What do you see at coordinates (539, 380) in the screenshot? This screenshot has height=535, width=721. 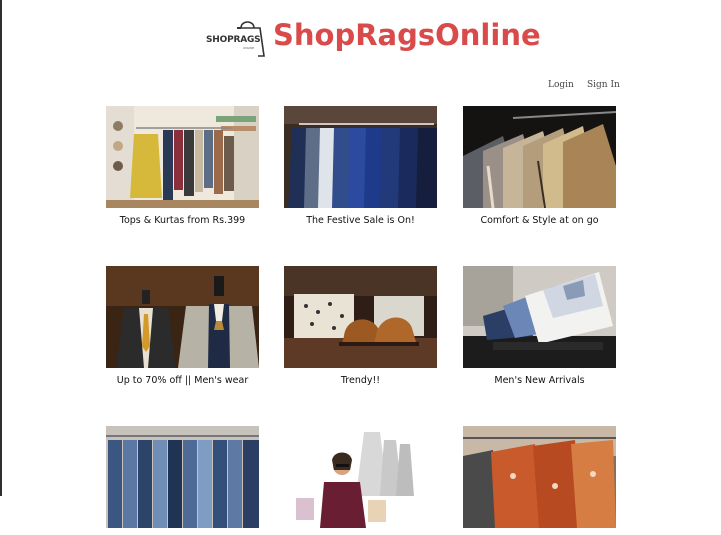 I see `product-caption: Men's New Arrivals` at bounding box center [539, 380].